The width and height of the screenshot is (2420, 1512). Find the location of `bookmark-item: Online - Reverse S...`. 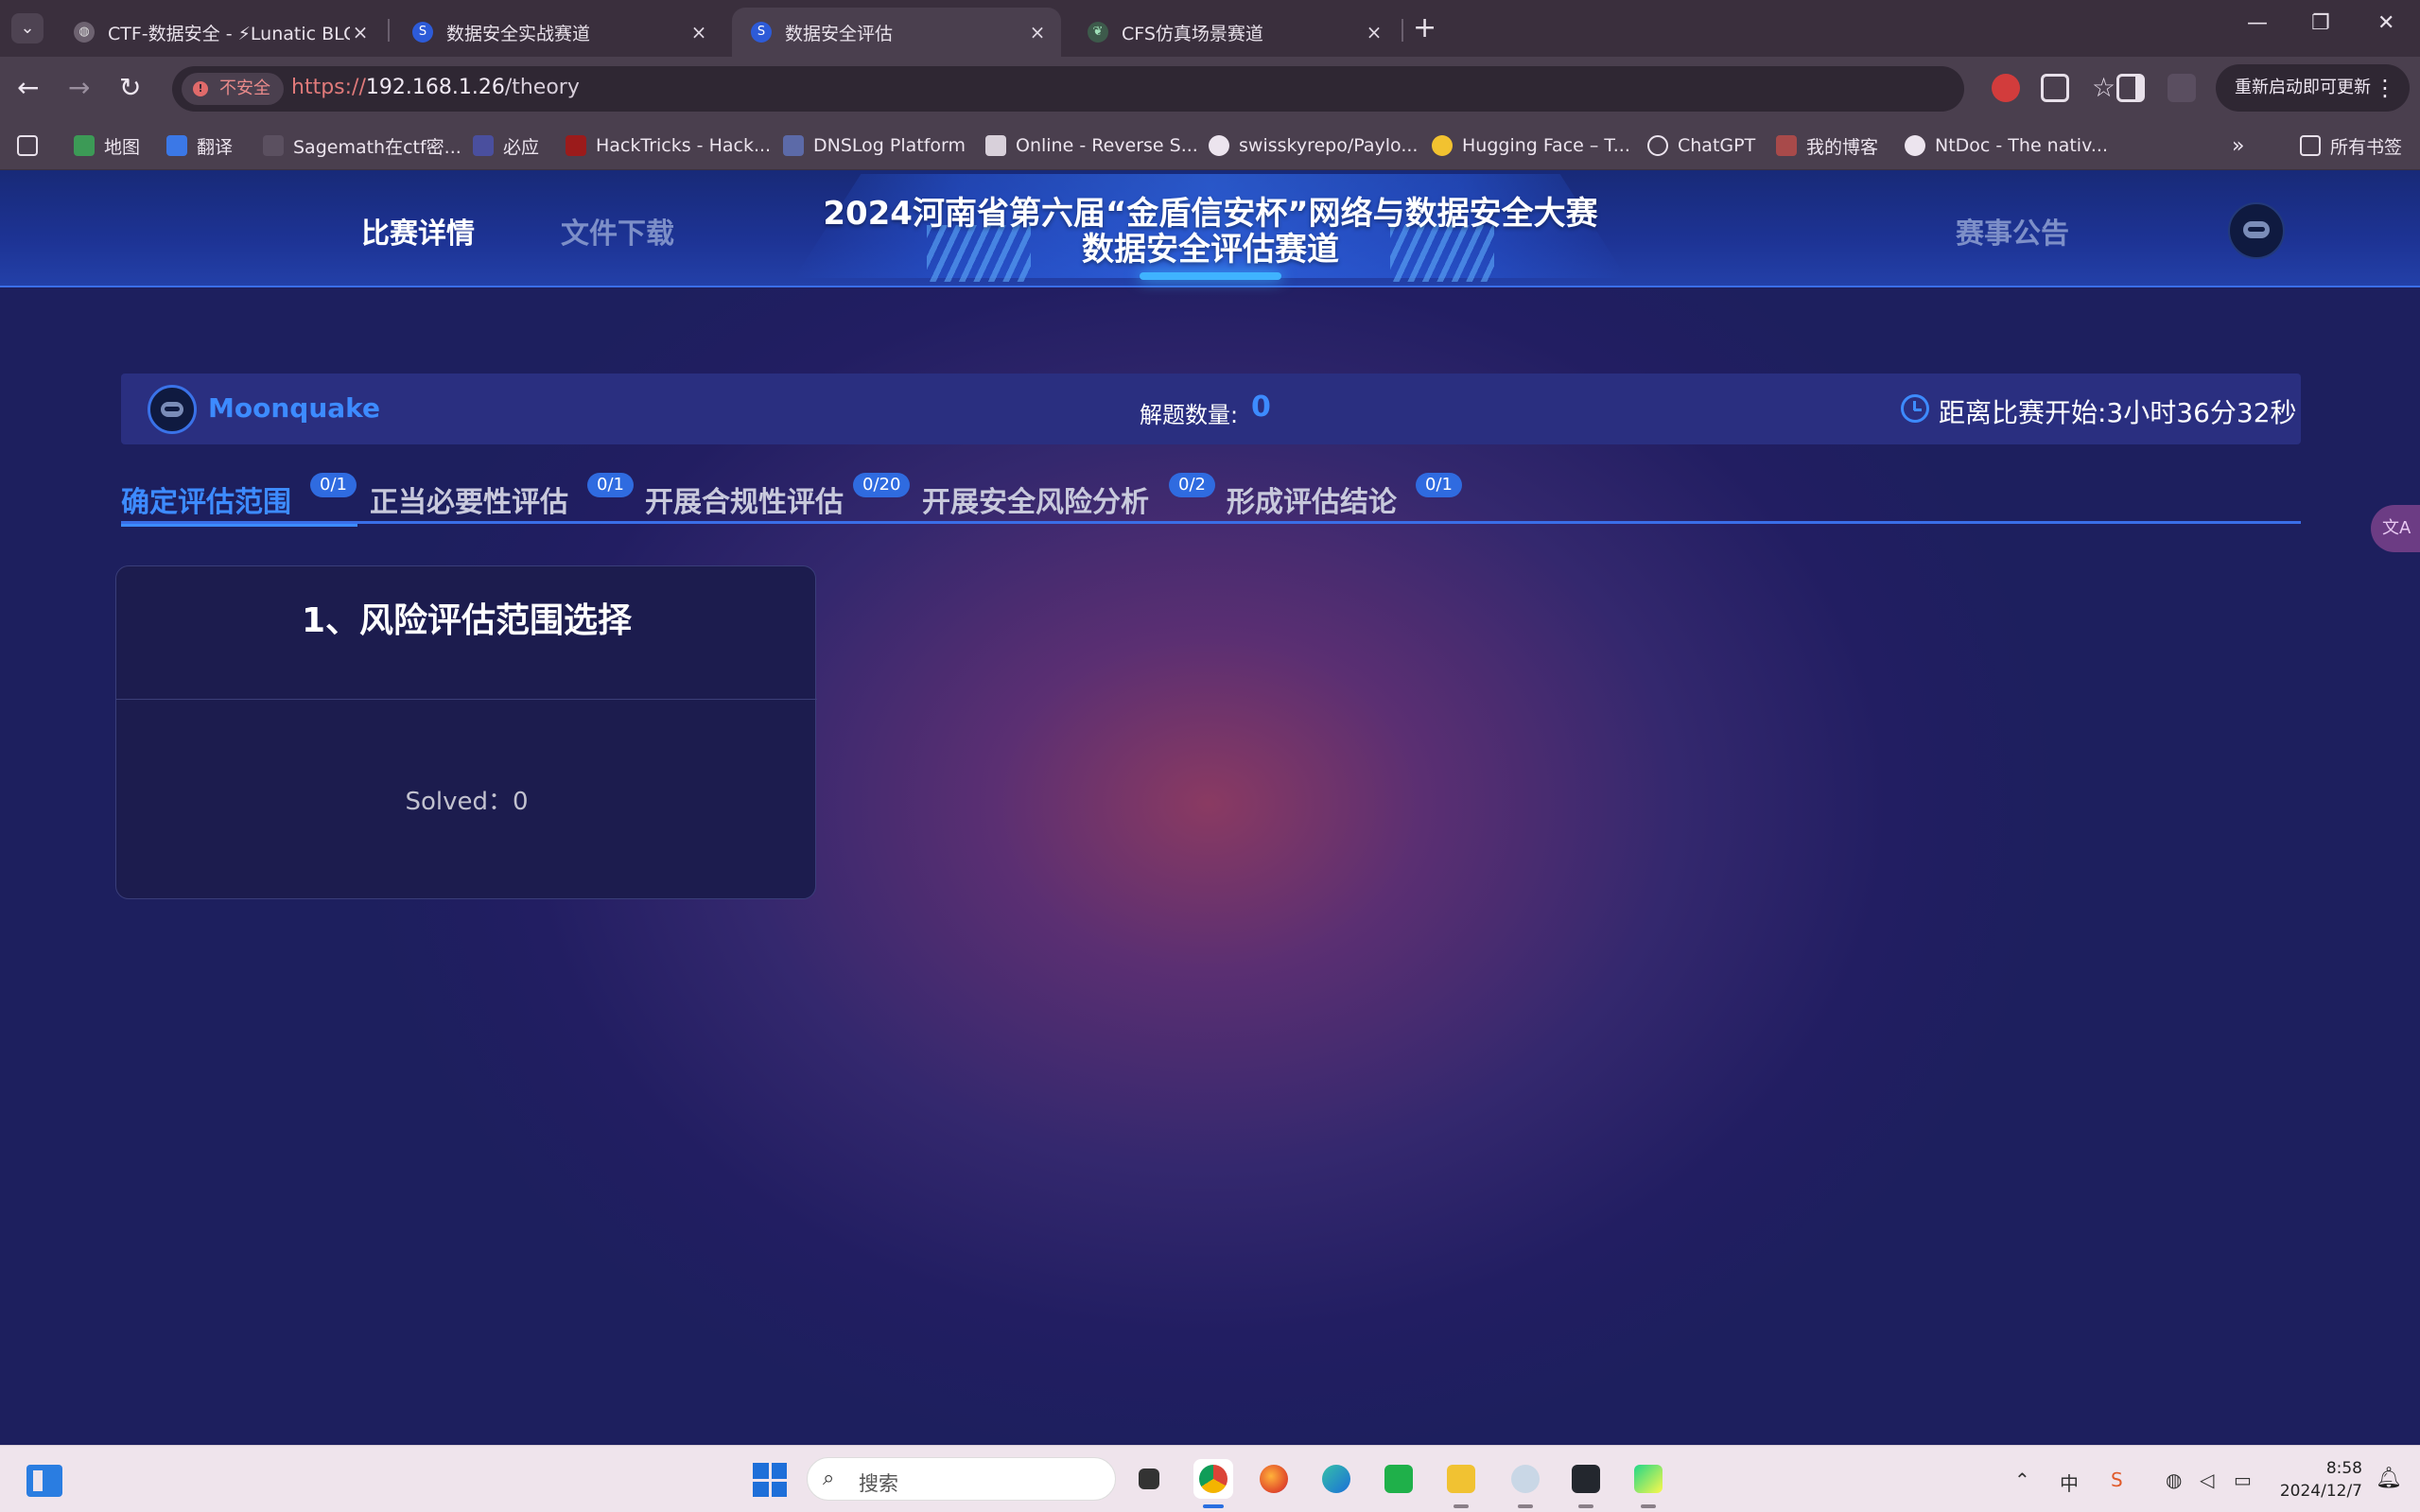

bookmark-item: Online - Reverse S... is located at coordinates (1092, 146).